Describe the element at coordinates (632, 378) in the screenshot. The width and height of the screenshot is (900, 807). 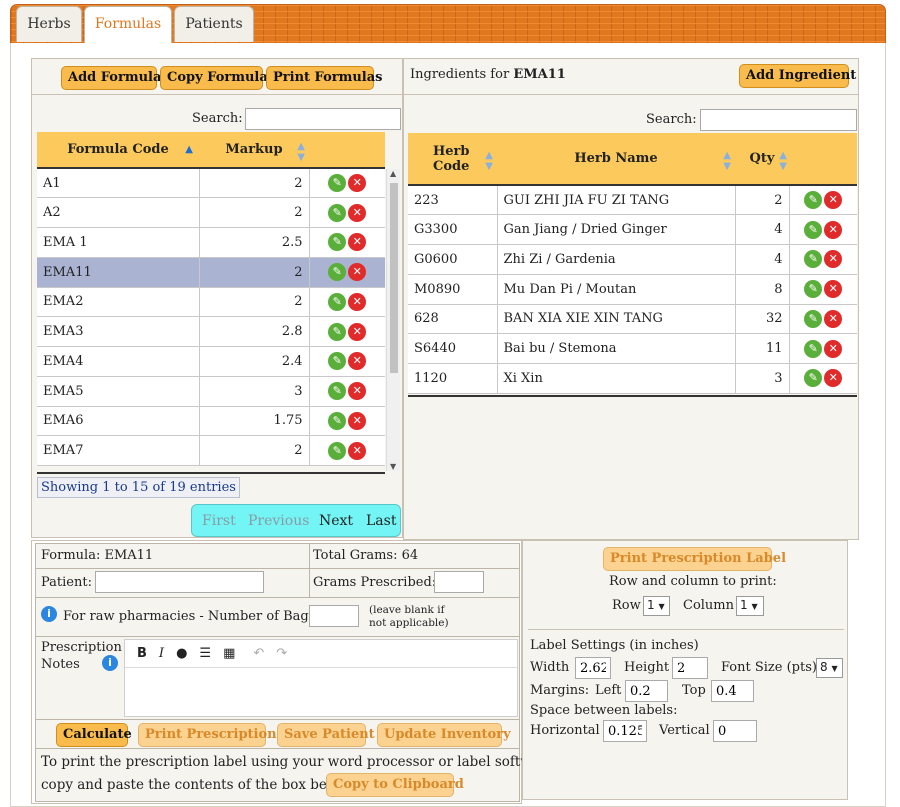
I see `table-row: 1120 Xi Xin 3 ✎ ✕` at that location.